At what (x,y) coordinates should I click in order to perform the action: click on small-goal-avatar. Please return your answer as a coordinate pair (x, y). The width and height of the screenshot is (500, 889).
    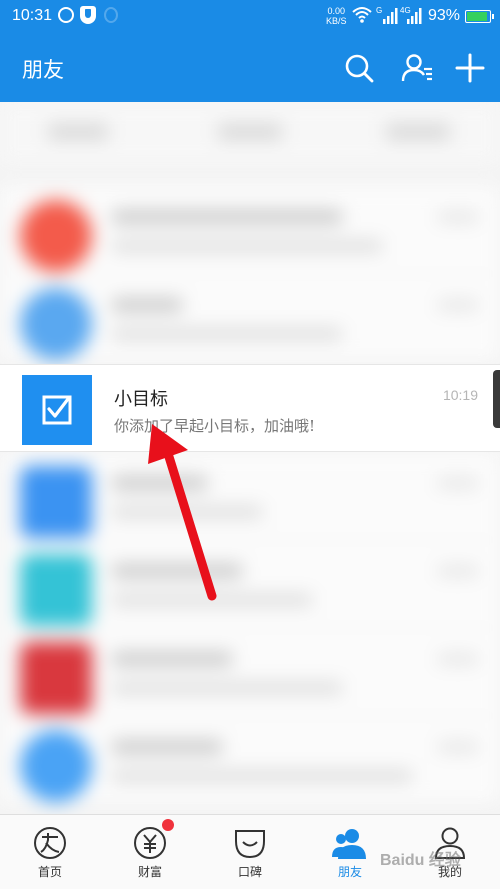
    Looking at the image, I should click on (57, 410).